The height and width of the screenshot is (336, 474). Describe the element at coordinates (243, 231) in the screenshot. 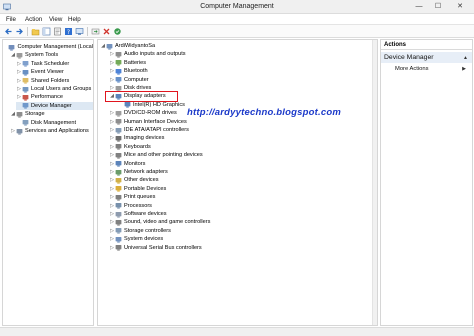

I see `device-tree-item: ▷ Storage controllers` at that location.